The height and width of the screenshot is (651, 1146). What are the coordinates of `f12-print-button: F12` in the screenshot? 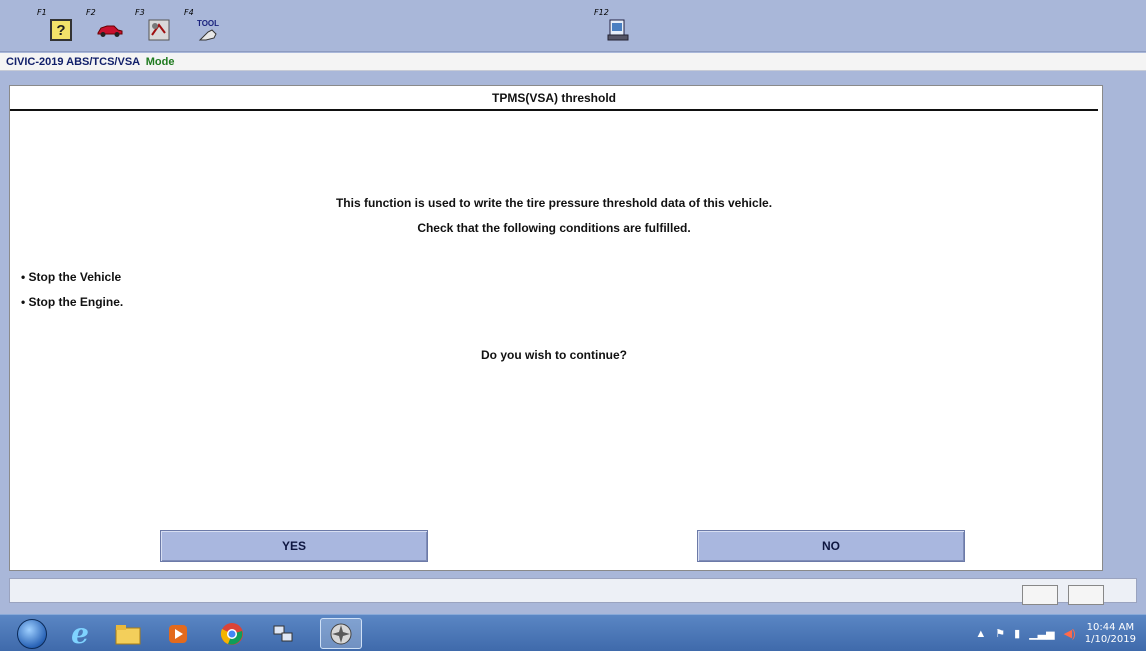 It's located at (614, 26).